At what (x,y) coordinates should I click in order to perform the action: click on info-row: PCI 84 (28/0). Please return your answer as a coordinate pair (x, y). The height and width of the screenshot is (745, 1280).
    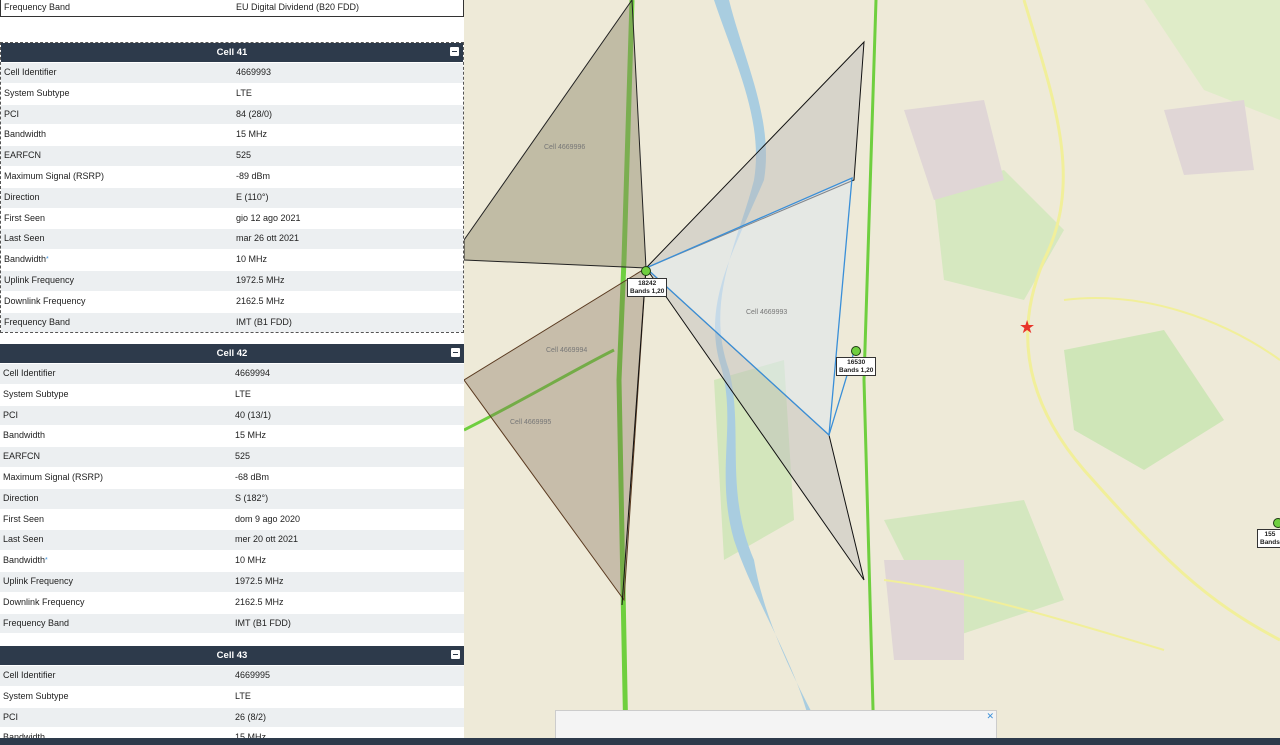
    Looking at the image, I should click on (232, 114).